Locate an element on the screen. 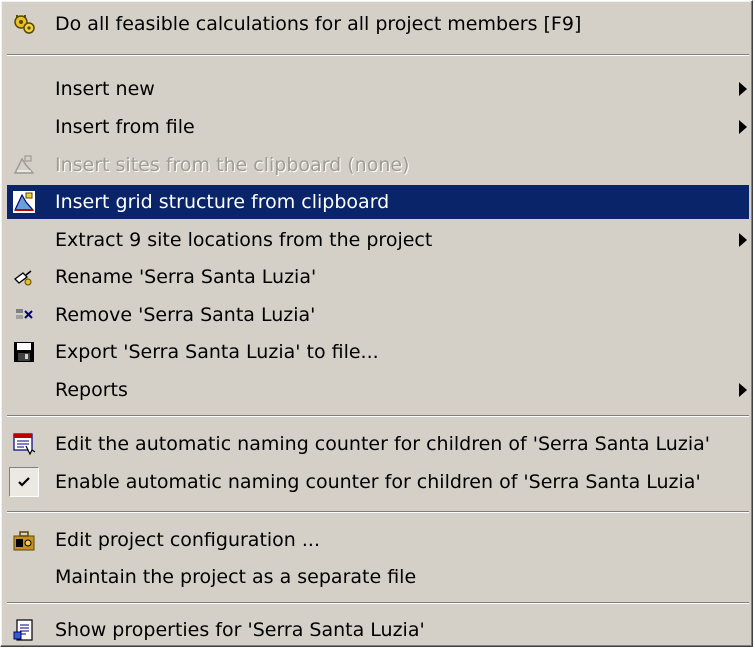  menu-item-rename: Rename 'Serra Santa Luzia' is located at coordinates (378, 277).